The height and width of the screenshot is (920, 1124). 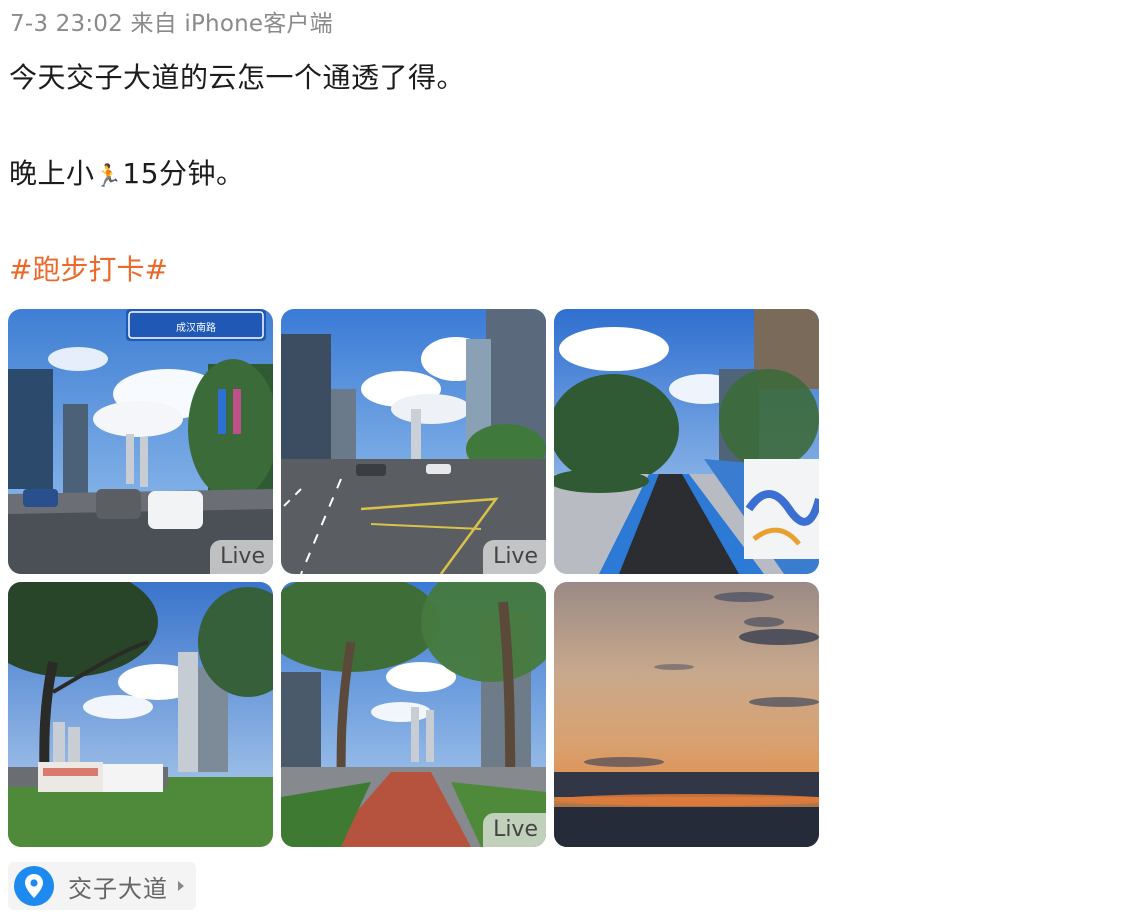 What do you see at coordinates (196, 327) in the screenshot?
I see `photo-1-sign-text: 成汉南路` at bounding box center [196, 327].